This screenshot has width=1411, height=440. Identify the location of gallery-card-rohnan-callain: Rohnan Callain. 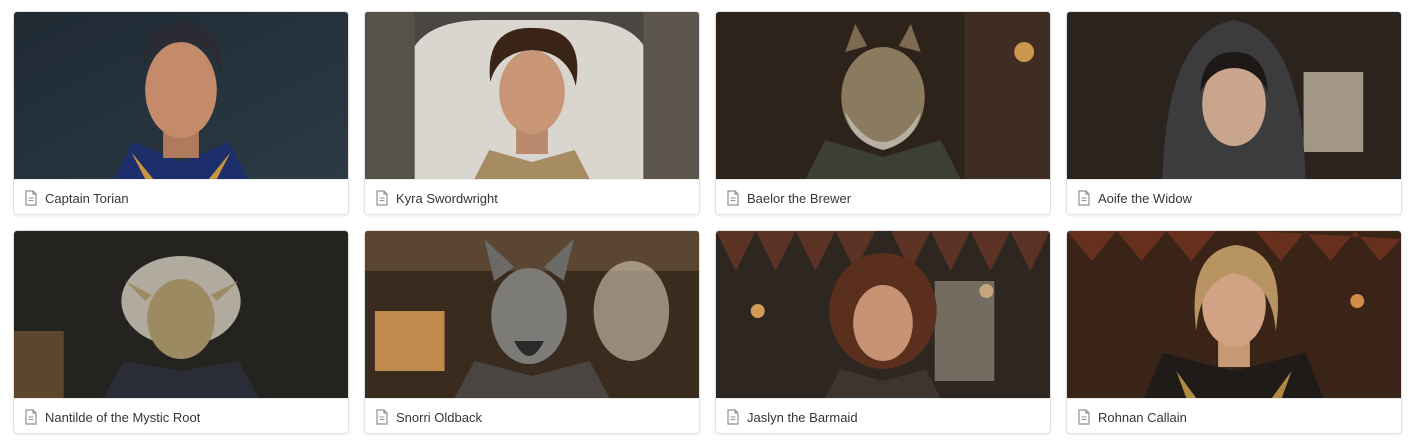
(1234, 332).